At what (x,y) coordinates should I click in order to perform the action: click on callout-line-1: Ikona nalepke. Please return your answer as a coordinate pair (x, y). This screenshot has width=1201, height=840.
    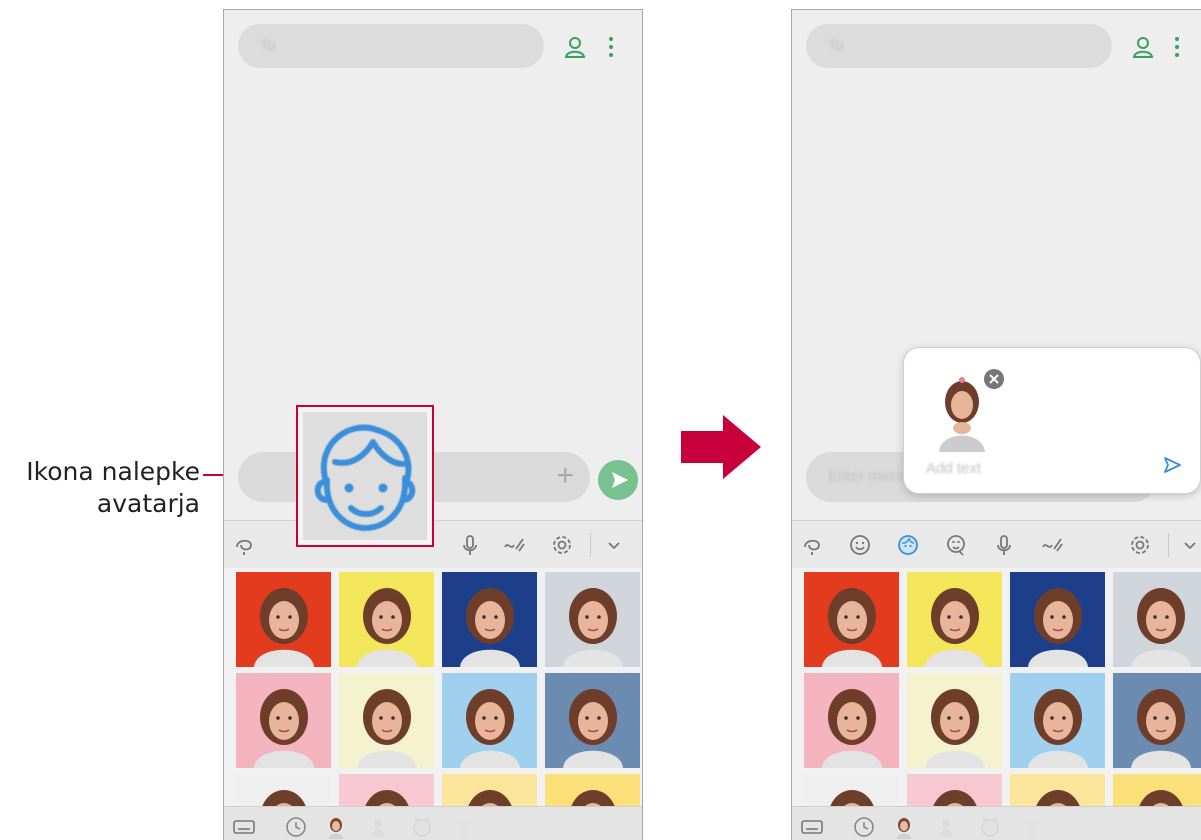
    Looking at the image, I should click on (113, 471).